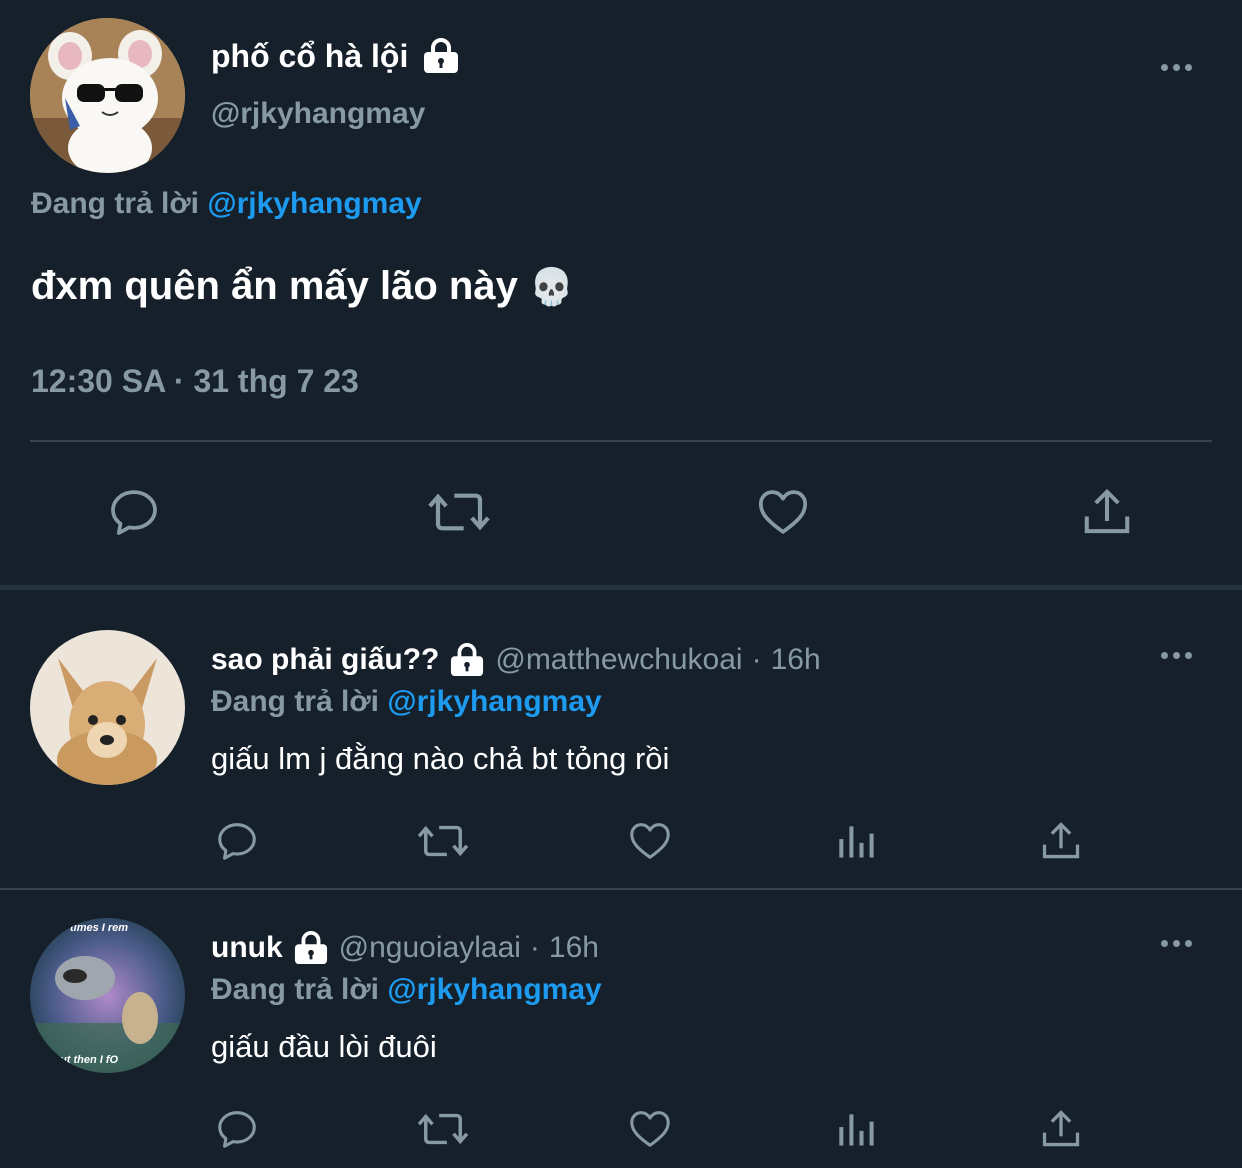  Describe the element at coordinates (247, 948) in the screenshot. I see `reply-display-name: unuk` at that location.